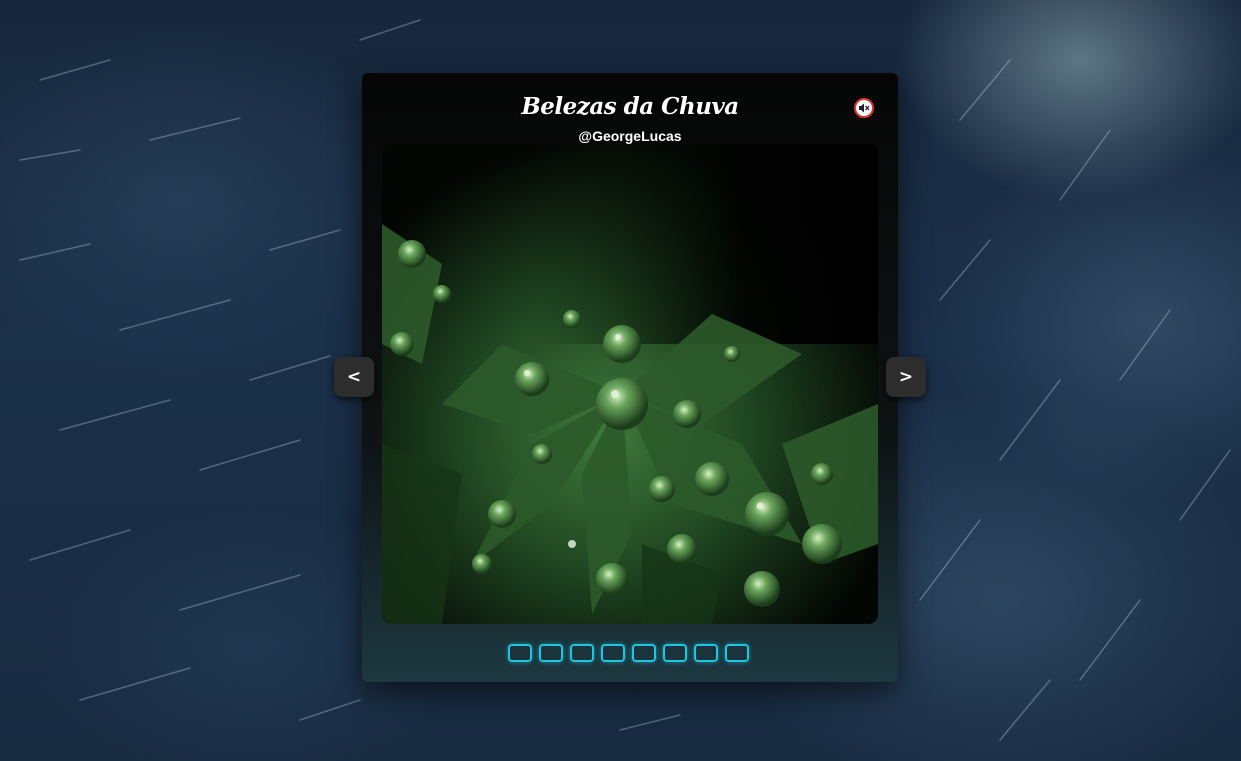 This screenshot has width=1241, height=761. Describe the element at coordinates (906, 377) in the screenshot. I see `next-slide-button: >` at that location.